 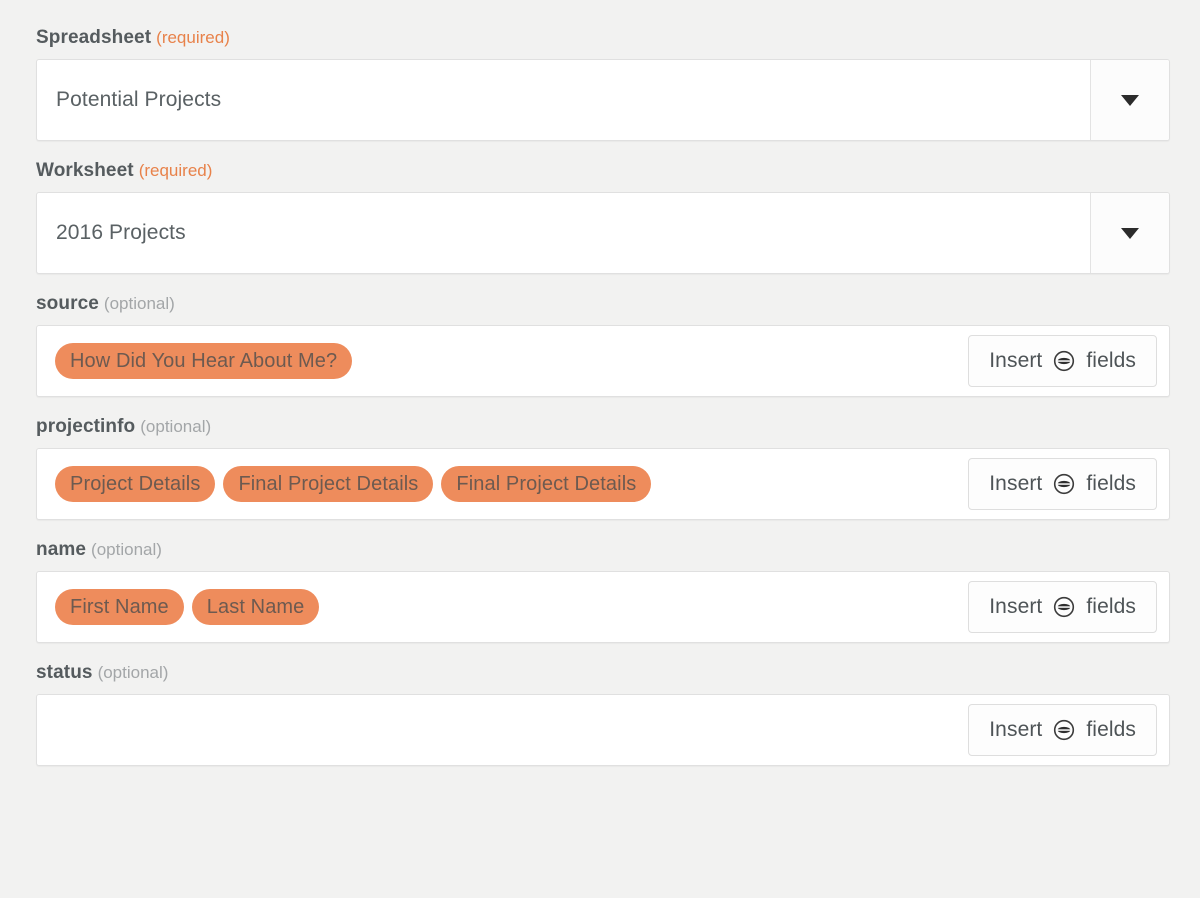 I want to click on field-label-name: name (optional), so click(x=603, y=550).